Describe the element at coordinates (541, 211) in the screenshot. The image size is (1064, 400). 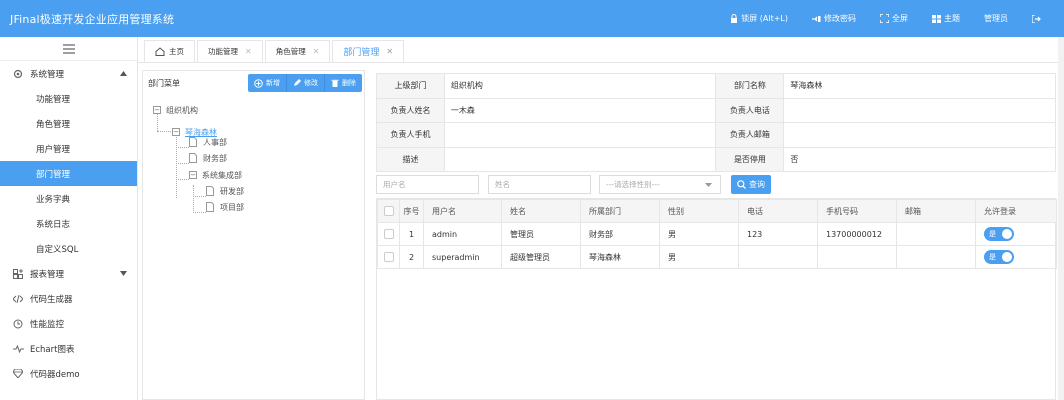
I see `column-header: 姓名` at that location.